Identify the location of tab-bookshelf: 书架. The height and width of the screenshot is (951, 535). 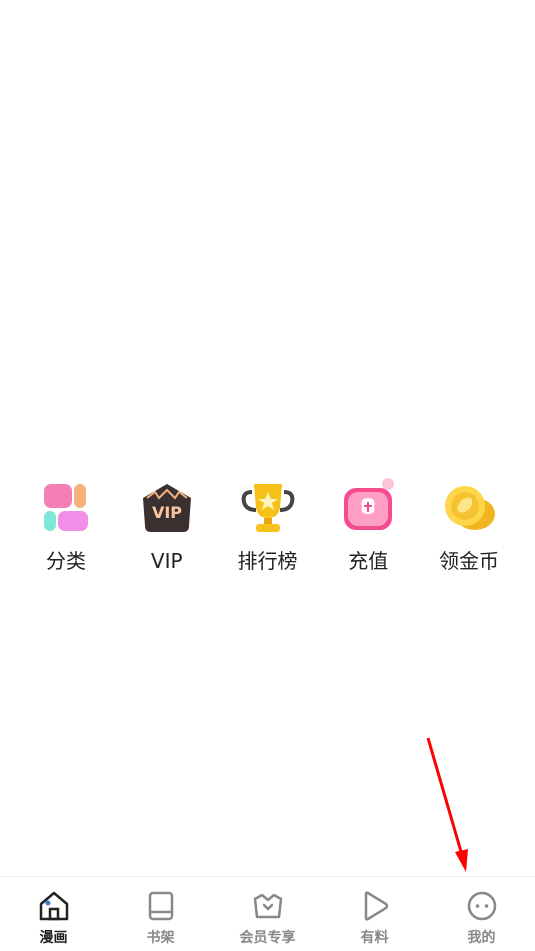
(160, 914).